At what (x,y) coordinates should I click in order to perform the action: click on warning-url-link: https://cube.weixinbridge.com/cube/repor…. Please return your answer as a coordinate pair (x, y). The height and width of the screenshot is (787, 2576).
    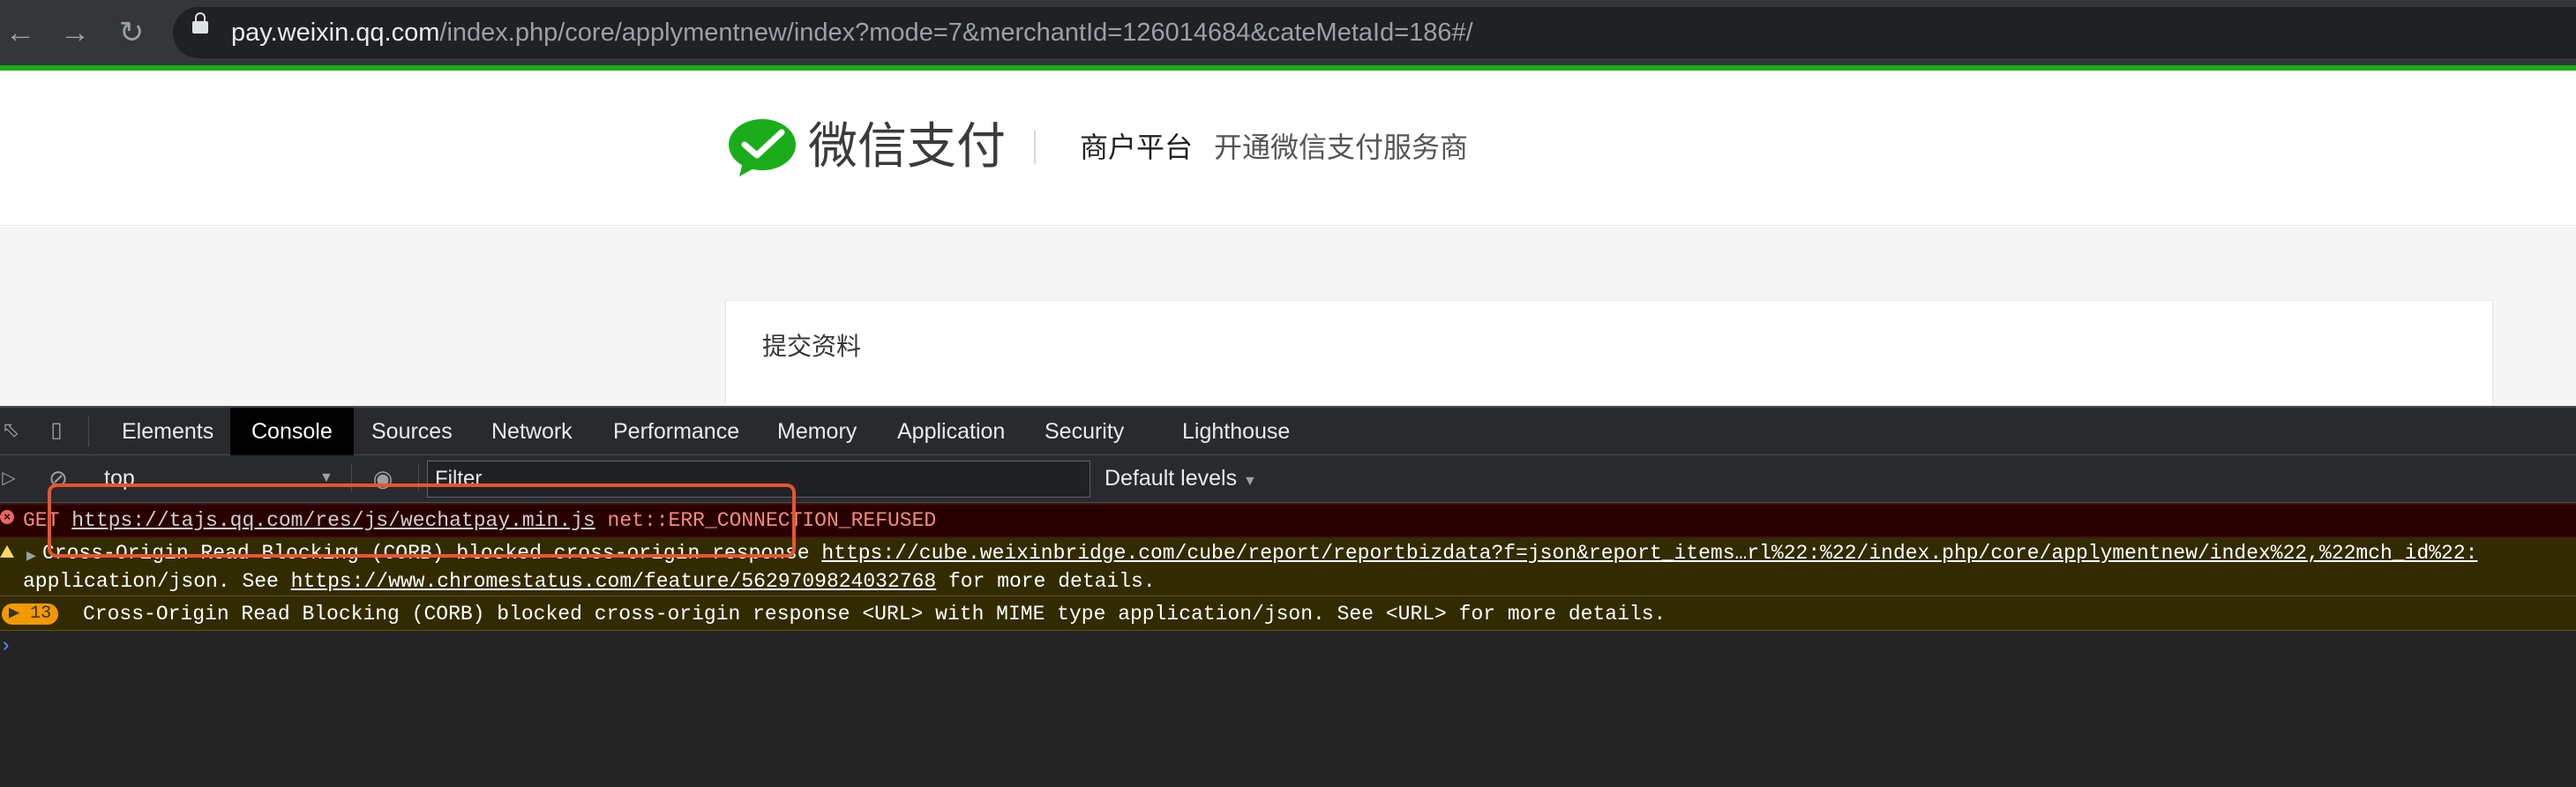
    Looking at the image, I should click on (1649, 554).